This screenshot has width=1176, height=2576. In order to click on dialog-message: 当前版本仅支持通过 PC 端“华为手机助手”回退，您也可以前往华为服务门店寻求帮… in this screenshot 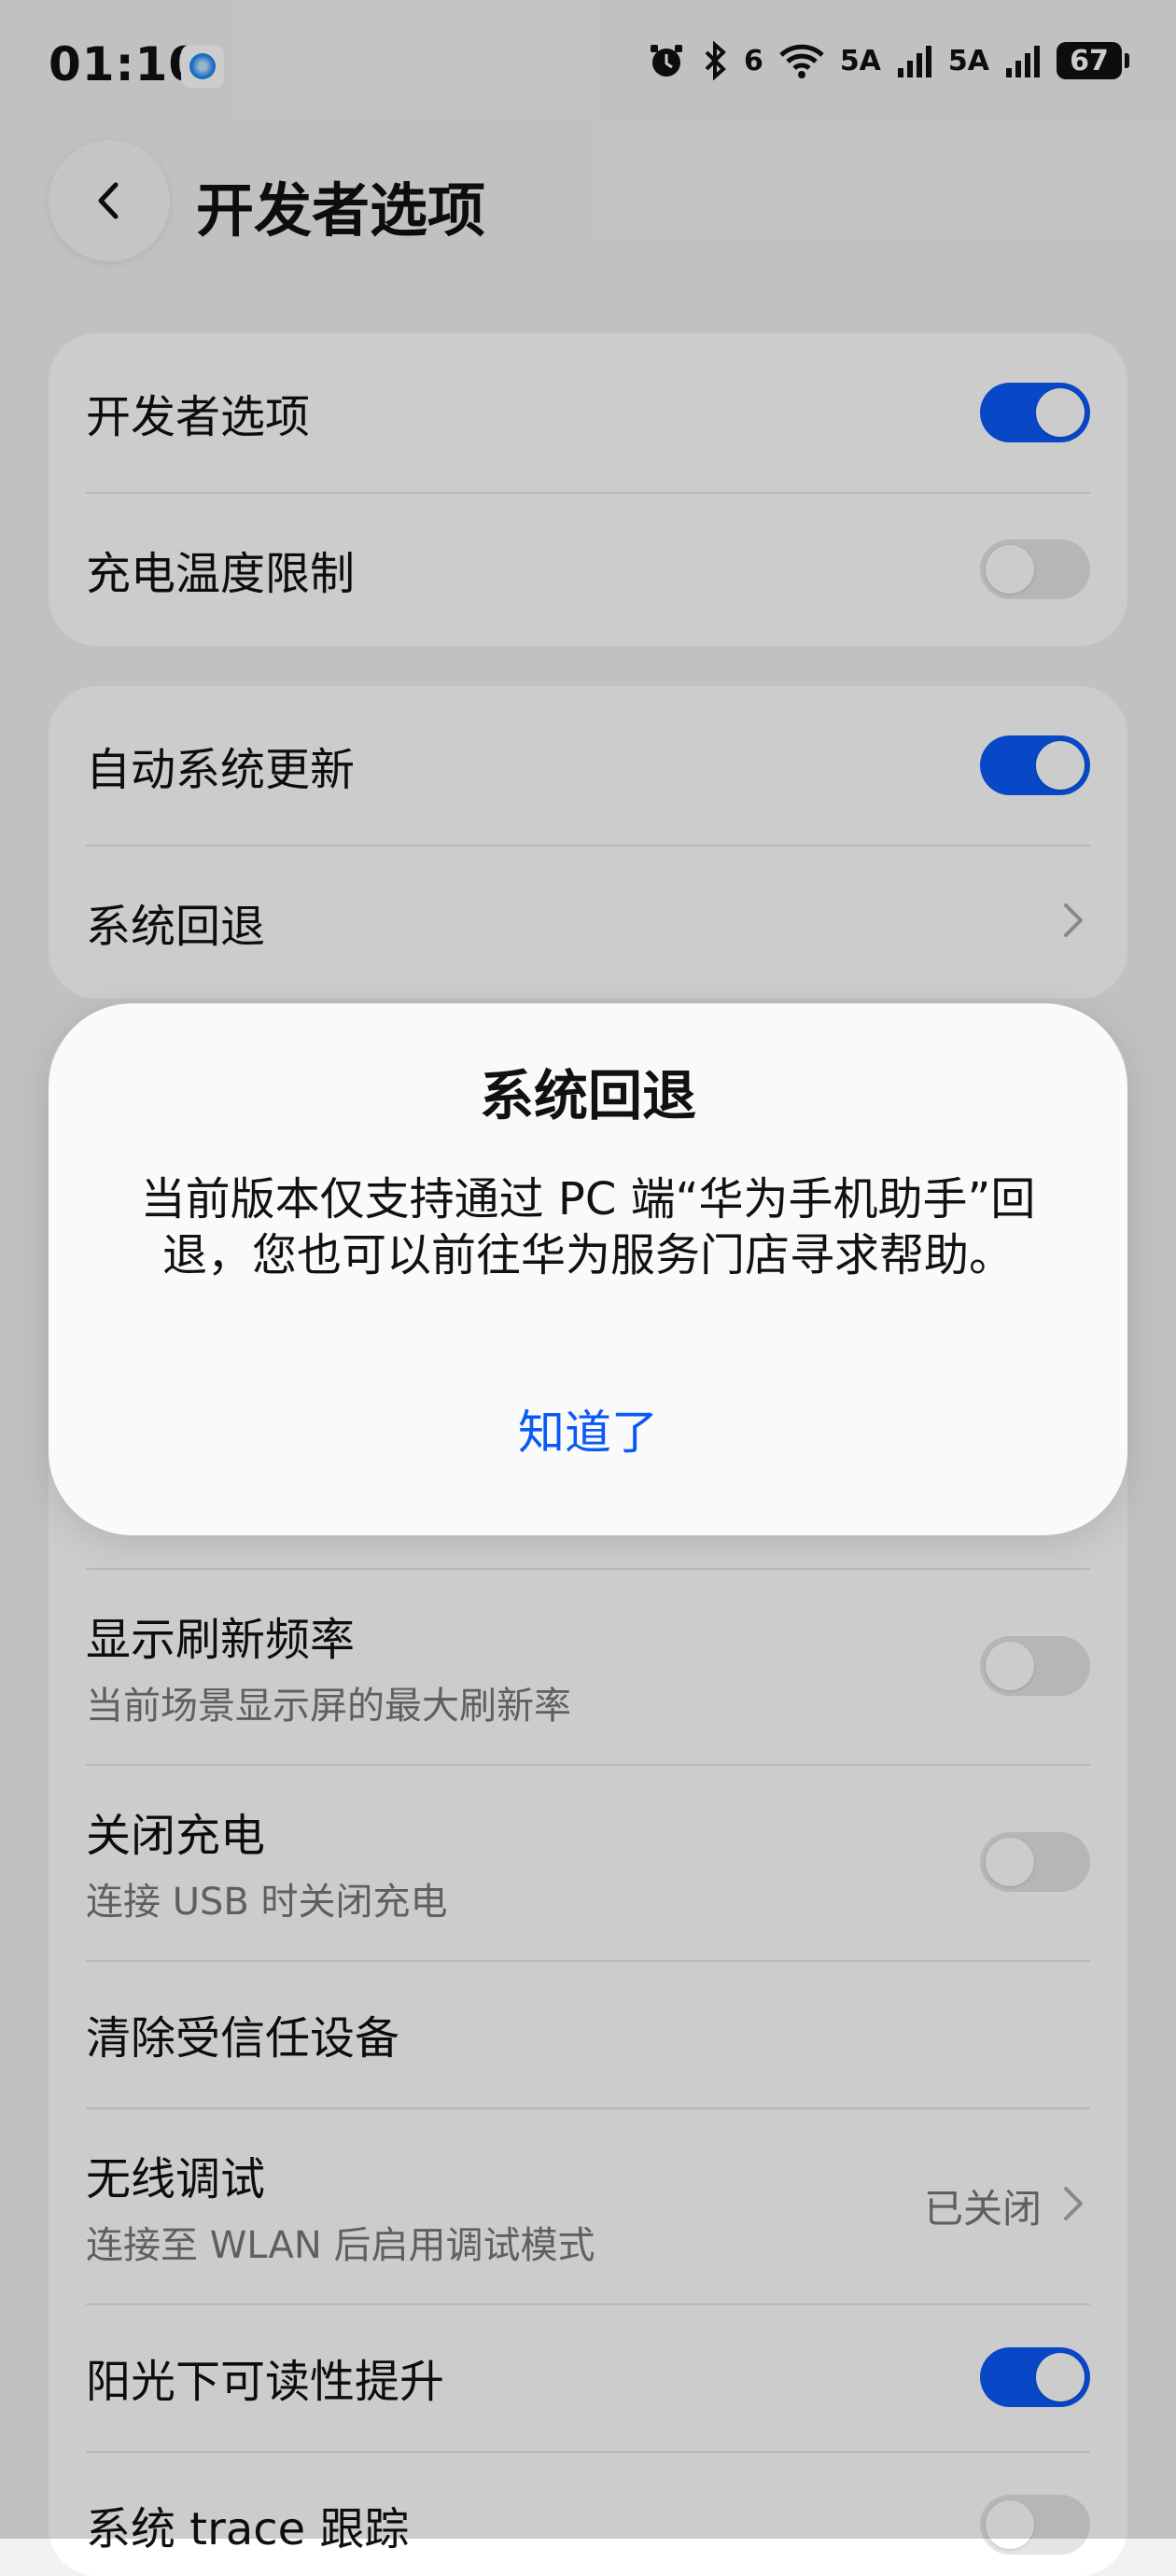, I will do `click(588, 1227)`.